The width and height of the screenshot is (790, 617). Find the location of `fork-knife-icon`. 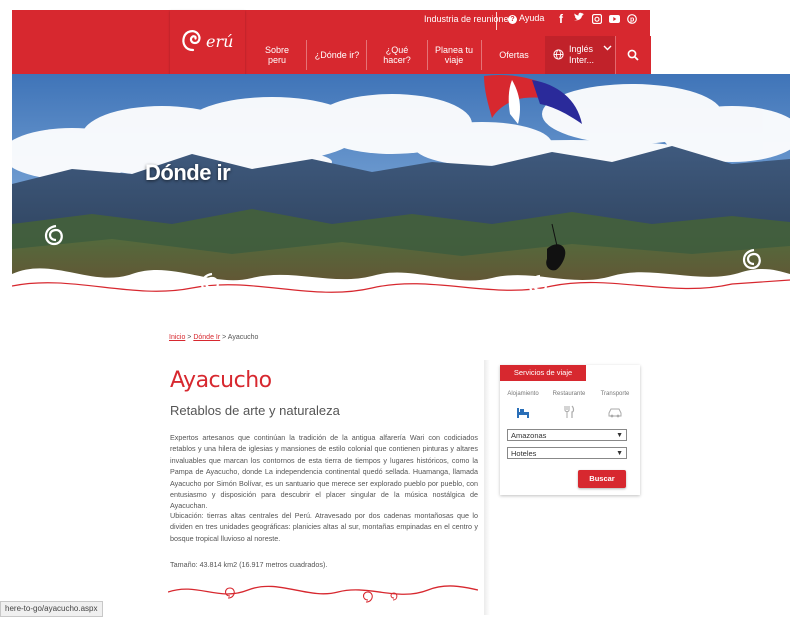

fork-knife-icon is located at coordinates (569, 414).